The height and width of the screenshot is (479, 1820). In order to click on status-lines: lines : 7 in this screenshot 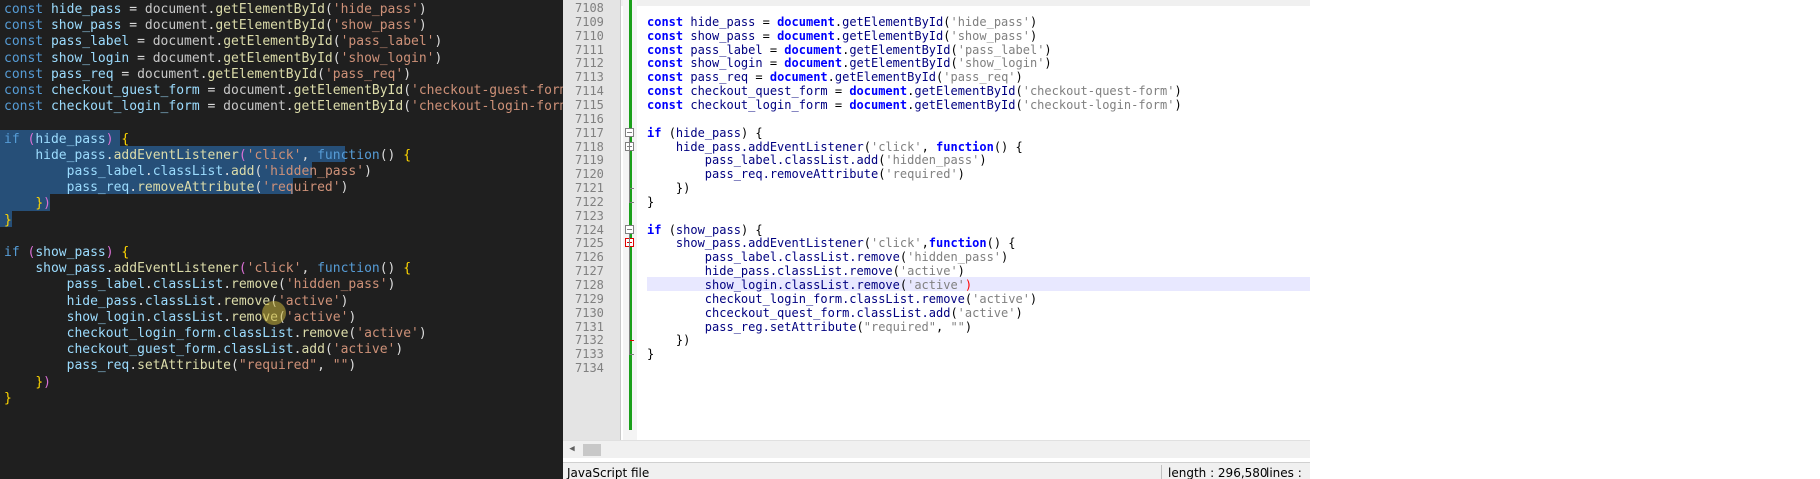, I will do `click(1284, 472)`.